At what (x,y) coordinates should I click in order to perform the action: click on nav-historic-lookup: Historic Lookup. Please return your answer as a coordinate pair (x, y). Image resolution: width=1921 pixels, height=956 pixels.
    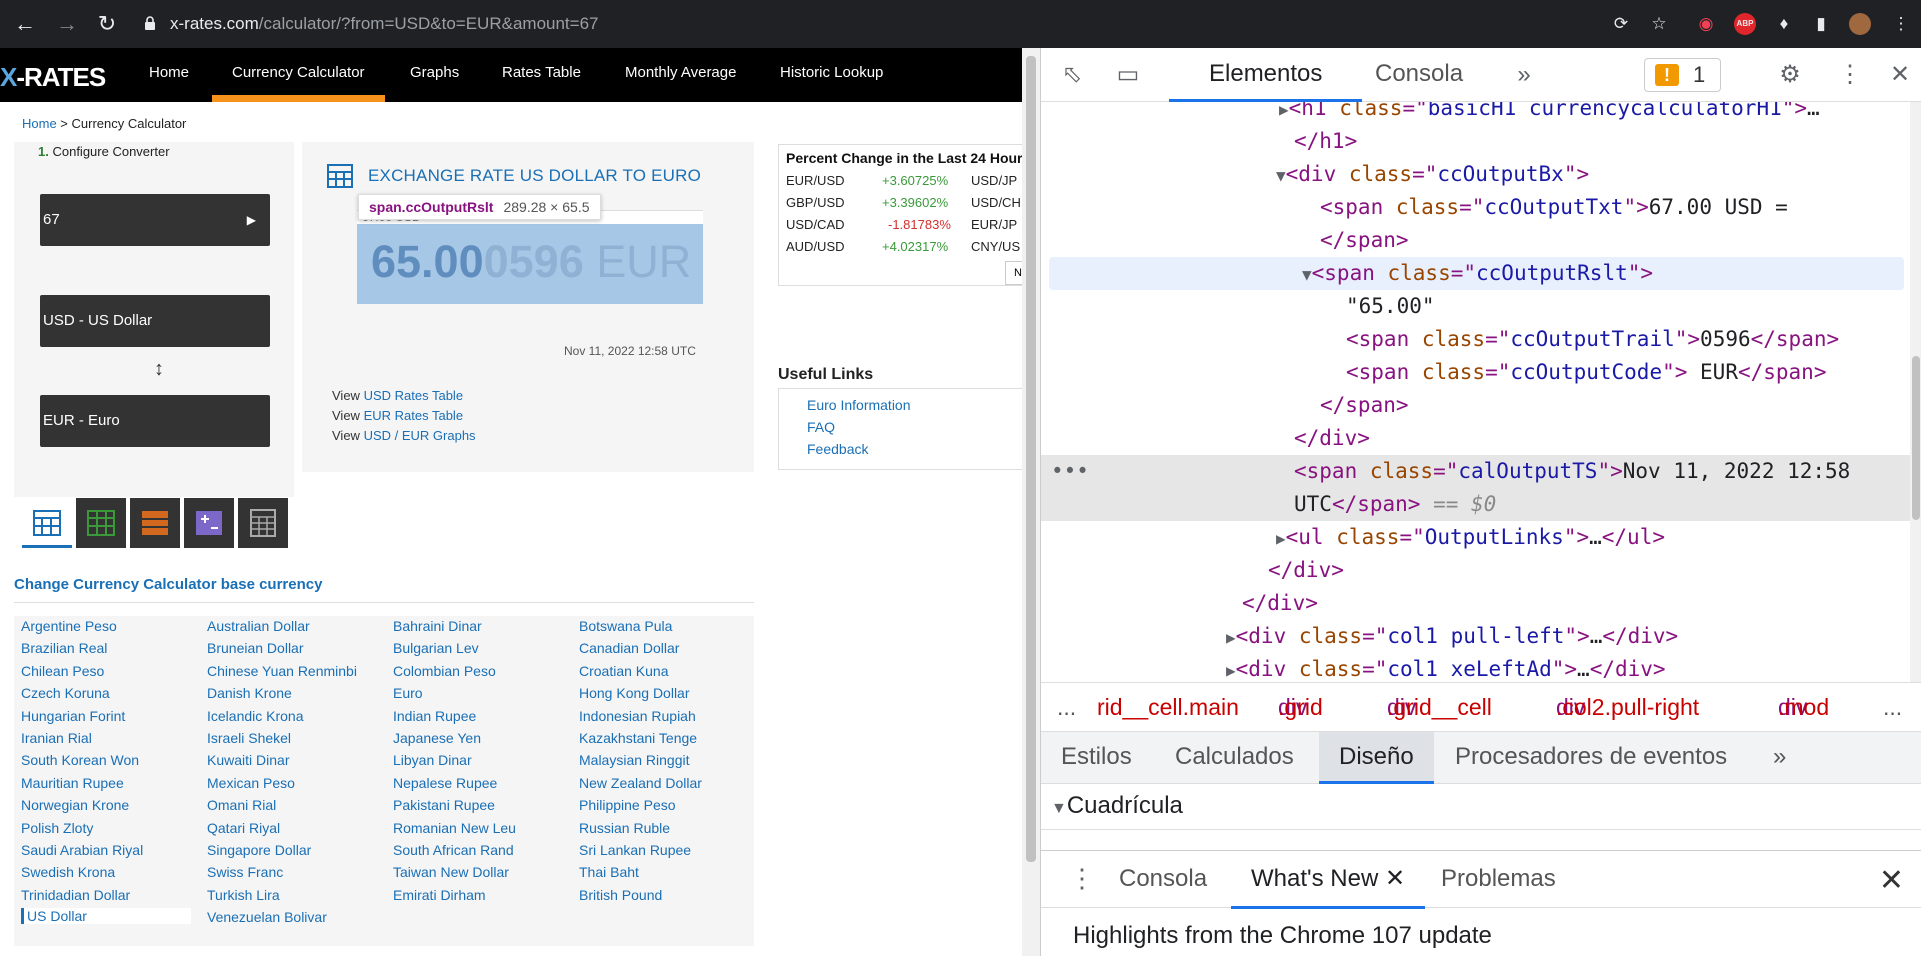
    Looking at the image, I should click on (831, 75).